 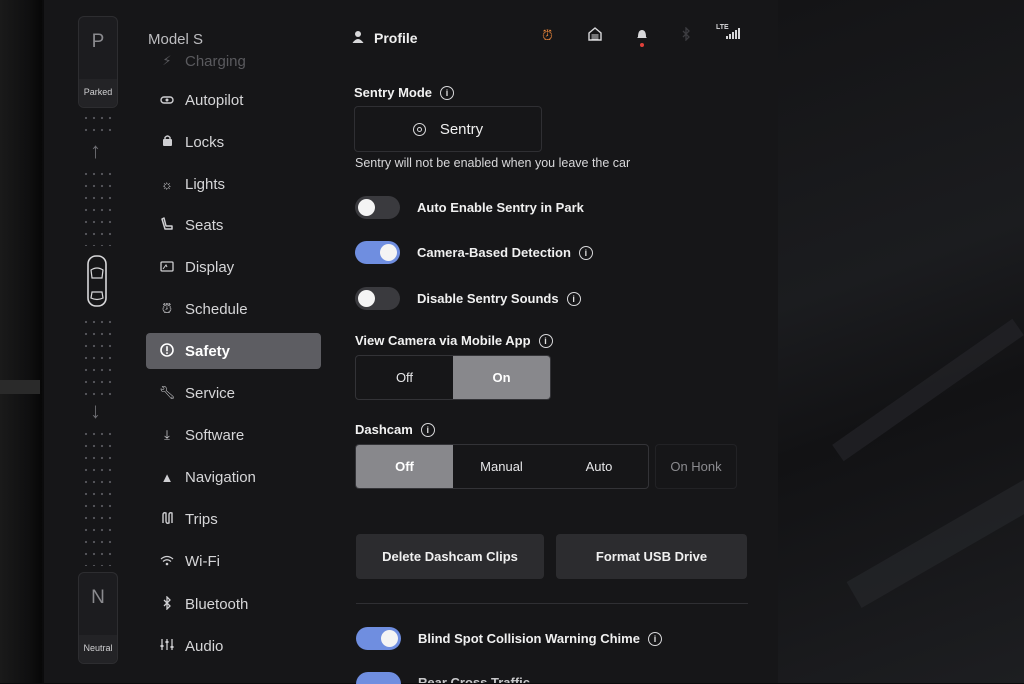 What do you see at coordinates (210, 267) in the screenshot?
I see `sidebar-item-label: Display` at bounding box center [210, 267].